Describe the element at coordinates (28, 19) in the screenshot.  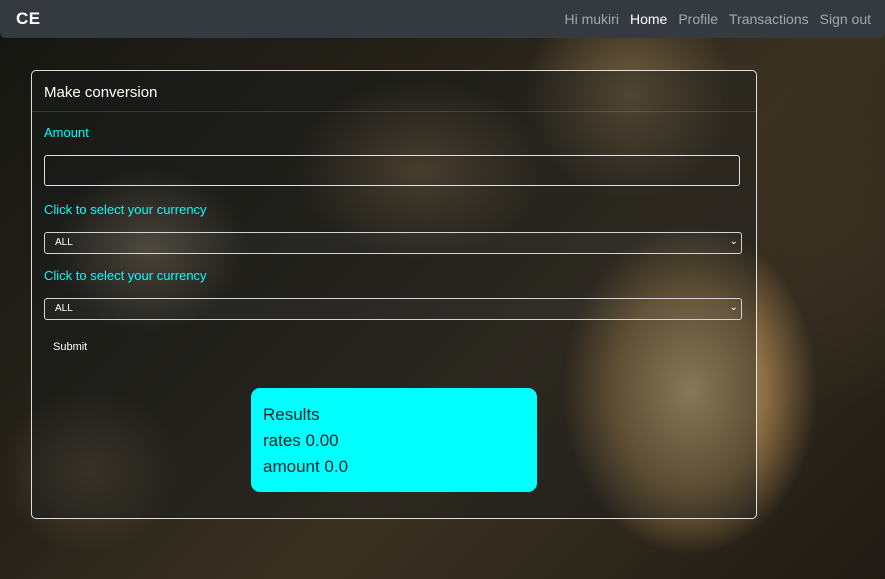
I see `brand-logo: CE` at that location.